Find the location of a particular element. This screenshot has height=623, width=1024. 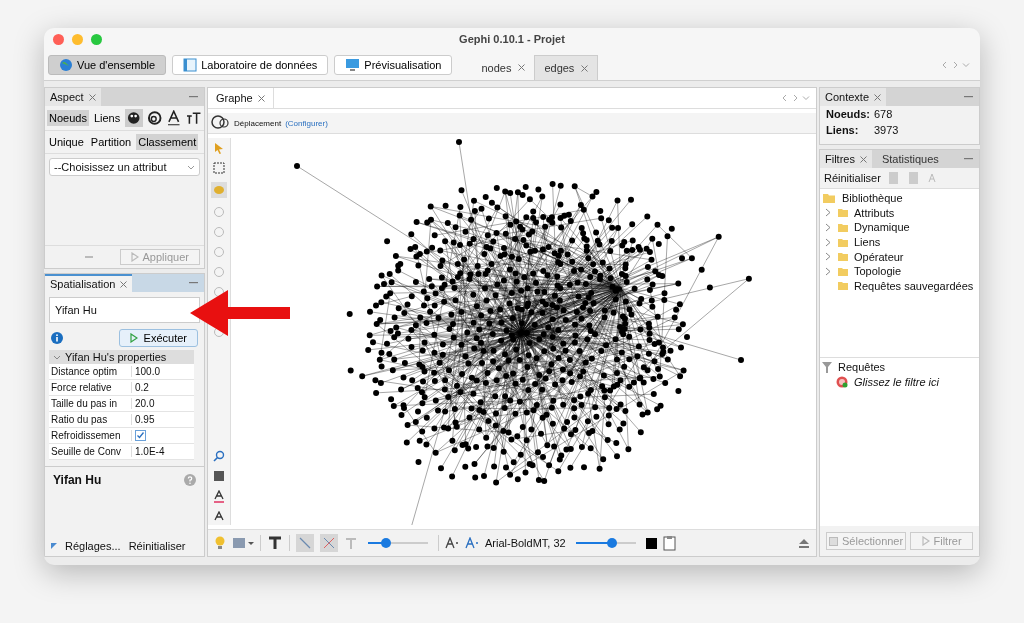

rectangle-select-icon is located at coordinates (219, 168).